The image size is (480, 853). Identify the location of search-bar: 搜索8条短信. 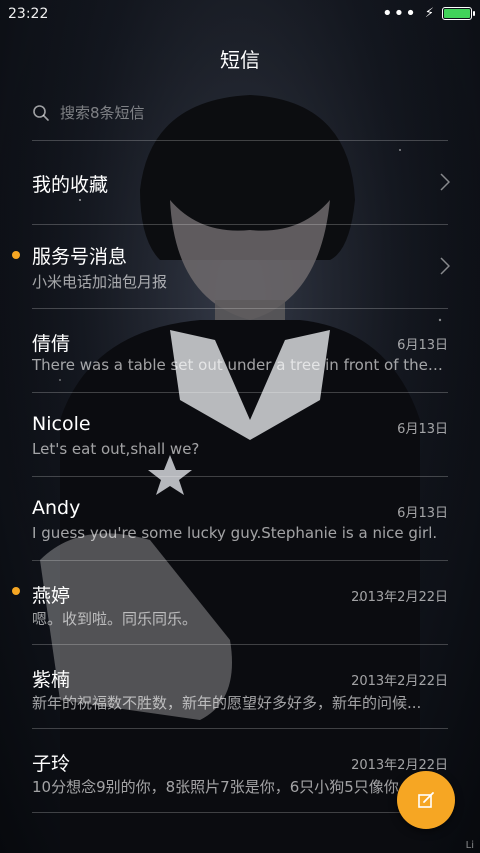
(88, 112).